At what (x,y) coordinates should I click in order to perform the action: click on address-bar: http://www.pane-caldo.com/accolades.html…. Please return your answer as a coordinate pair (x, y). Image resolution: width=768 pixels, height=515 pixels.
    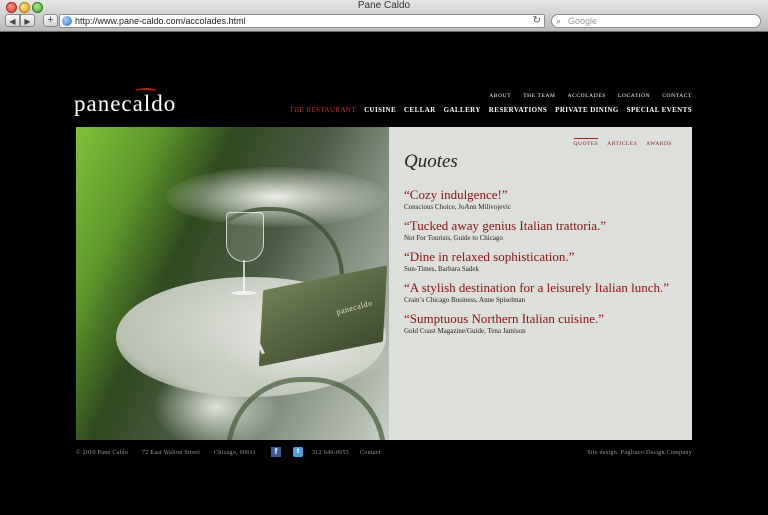
    Looking at the image, I should click on (302, 21).